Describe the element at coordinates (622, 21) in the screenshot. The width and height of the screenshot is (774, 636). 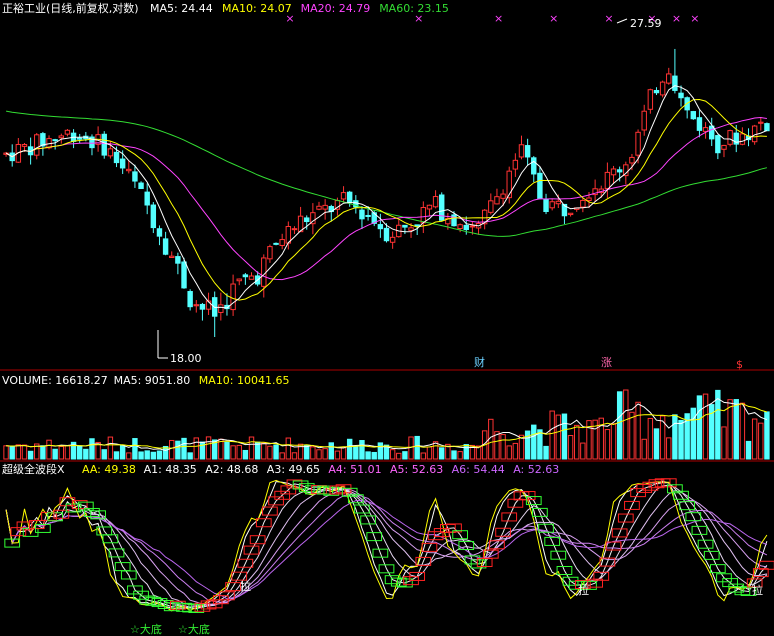
I see `high-pointer` at that location.